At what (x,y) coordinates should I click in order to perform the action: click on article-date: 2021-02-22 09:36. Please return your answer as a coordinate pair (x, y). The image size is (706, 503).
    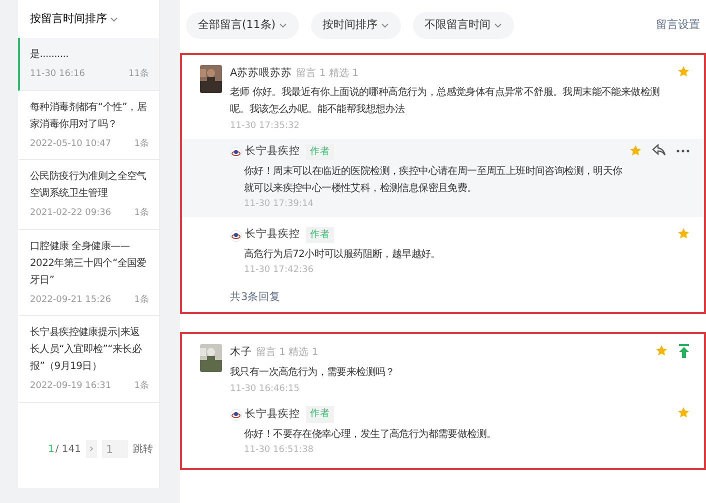
    Looking at the image, I should click on (71, 213).